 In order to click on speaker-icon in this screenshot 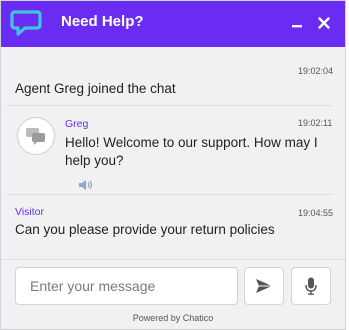, I will do `click(86, 185)`.